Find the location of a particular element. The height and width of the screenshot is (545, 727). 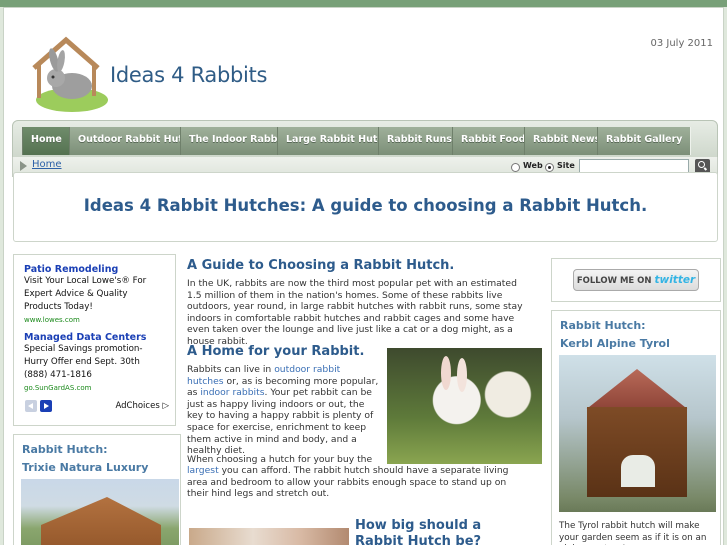

adchoices-icon: ▷ is located at coordinates (165, 406).